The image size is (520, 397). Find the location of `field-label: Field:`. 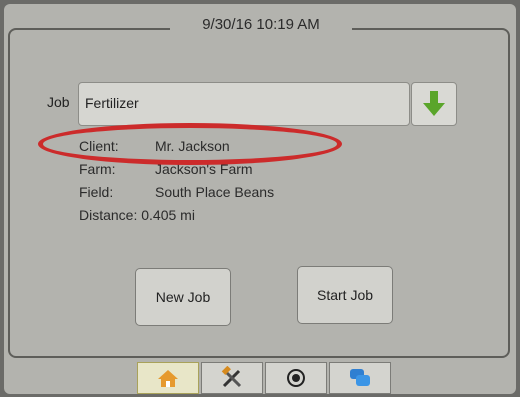

field-label: Field: is located at coordinates (96, 192).